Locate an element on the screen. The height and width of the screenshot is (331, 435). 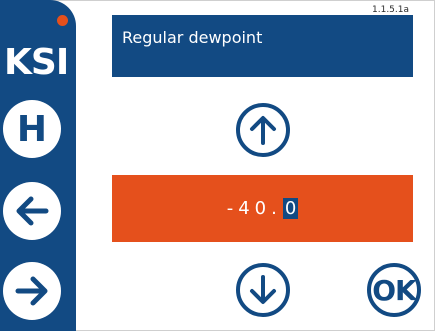
value-field: -40. 0 is located at coordinates (262, 208).